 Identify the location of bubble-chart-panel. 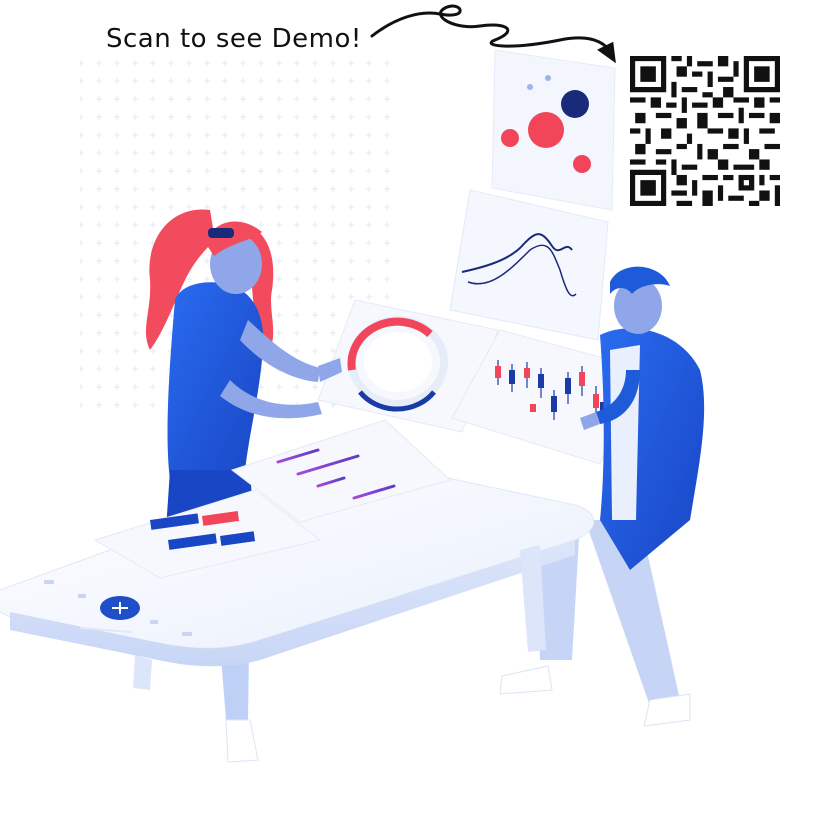
(553, 130).